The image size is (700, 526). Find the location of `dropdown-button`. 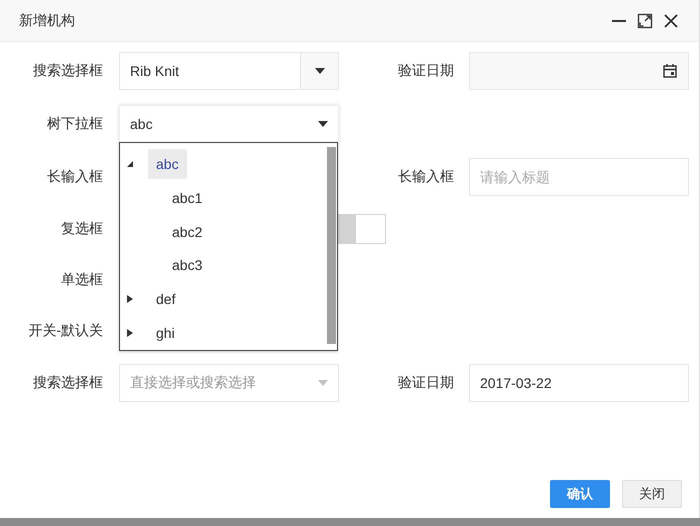

dropdown-button is located at coordinates (319, 71).